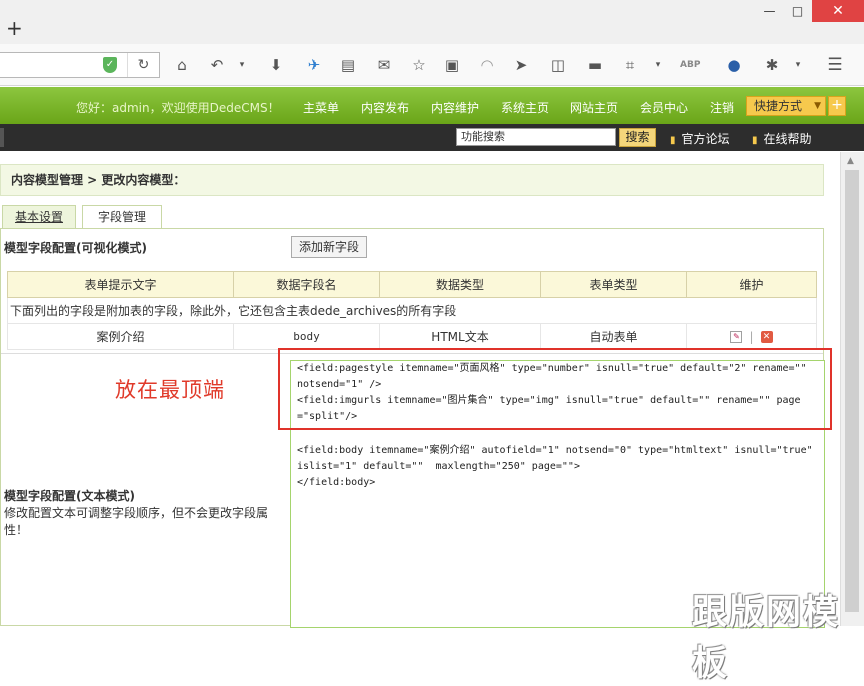 This screenshot has width=864, height=686. I want to click on menu-publish: 内容发布, so click(385, 107).